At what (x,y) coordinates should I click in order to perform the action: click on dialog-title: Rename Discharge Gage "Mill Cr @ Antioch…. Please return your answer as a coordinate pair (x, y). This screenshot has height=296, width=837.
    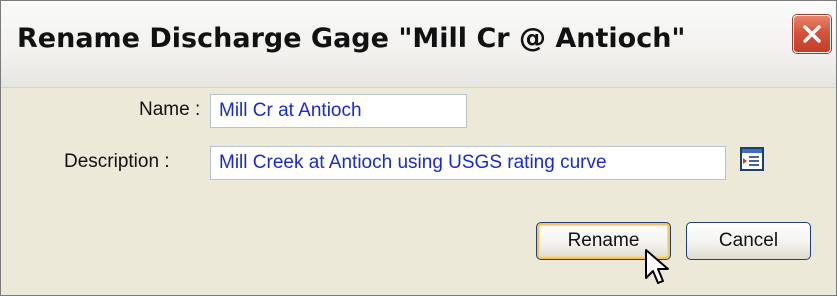
    Looking at the image, I should click on (351, 38).